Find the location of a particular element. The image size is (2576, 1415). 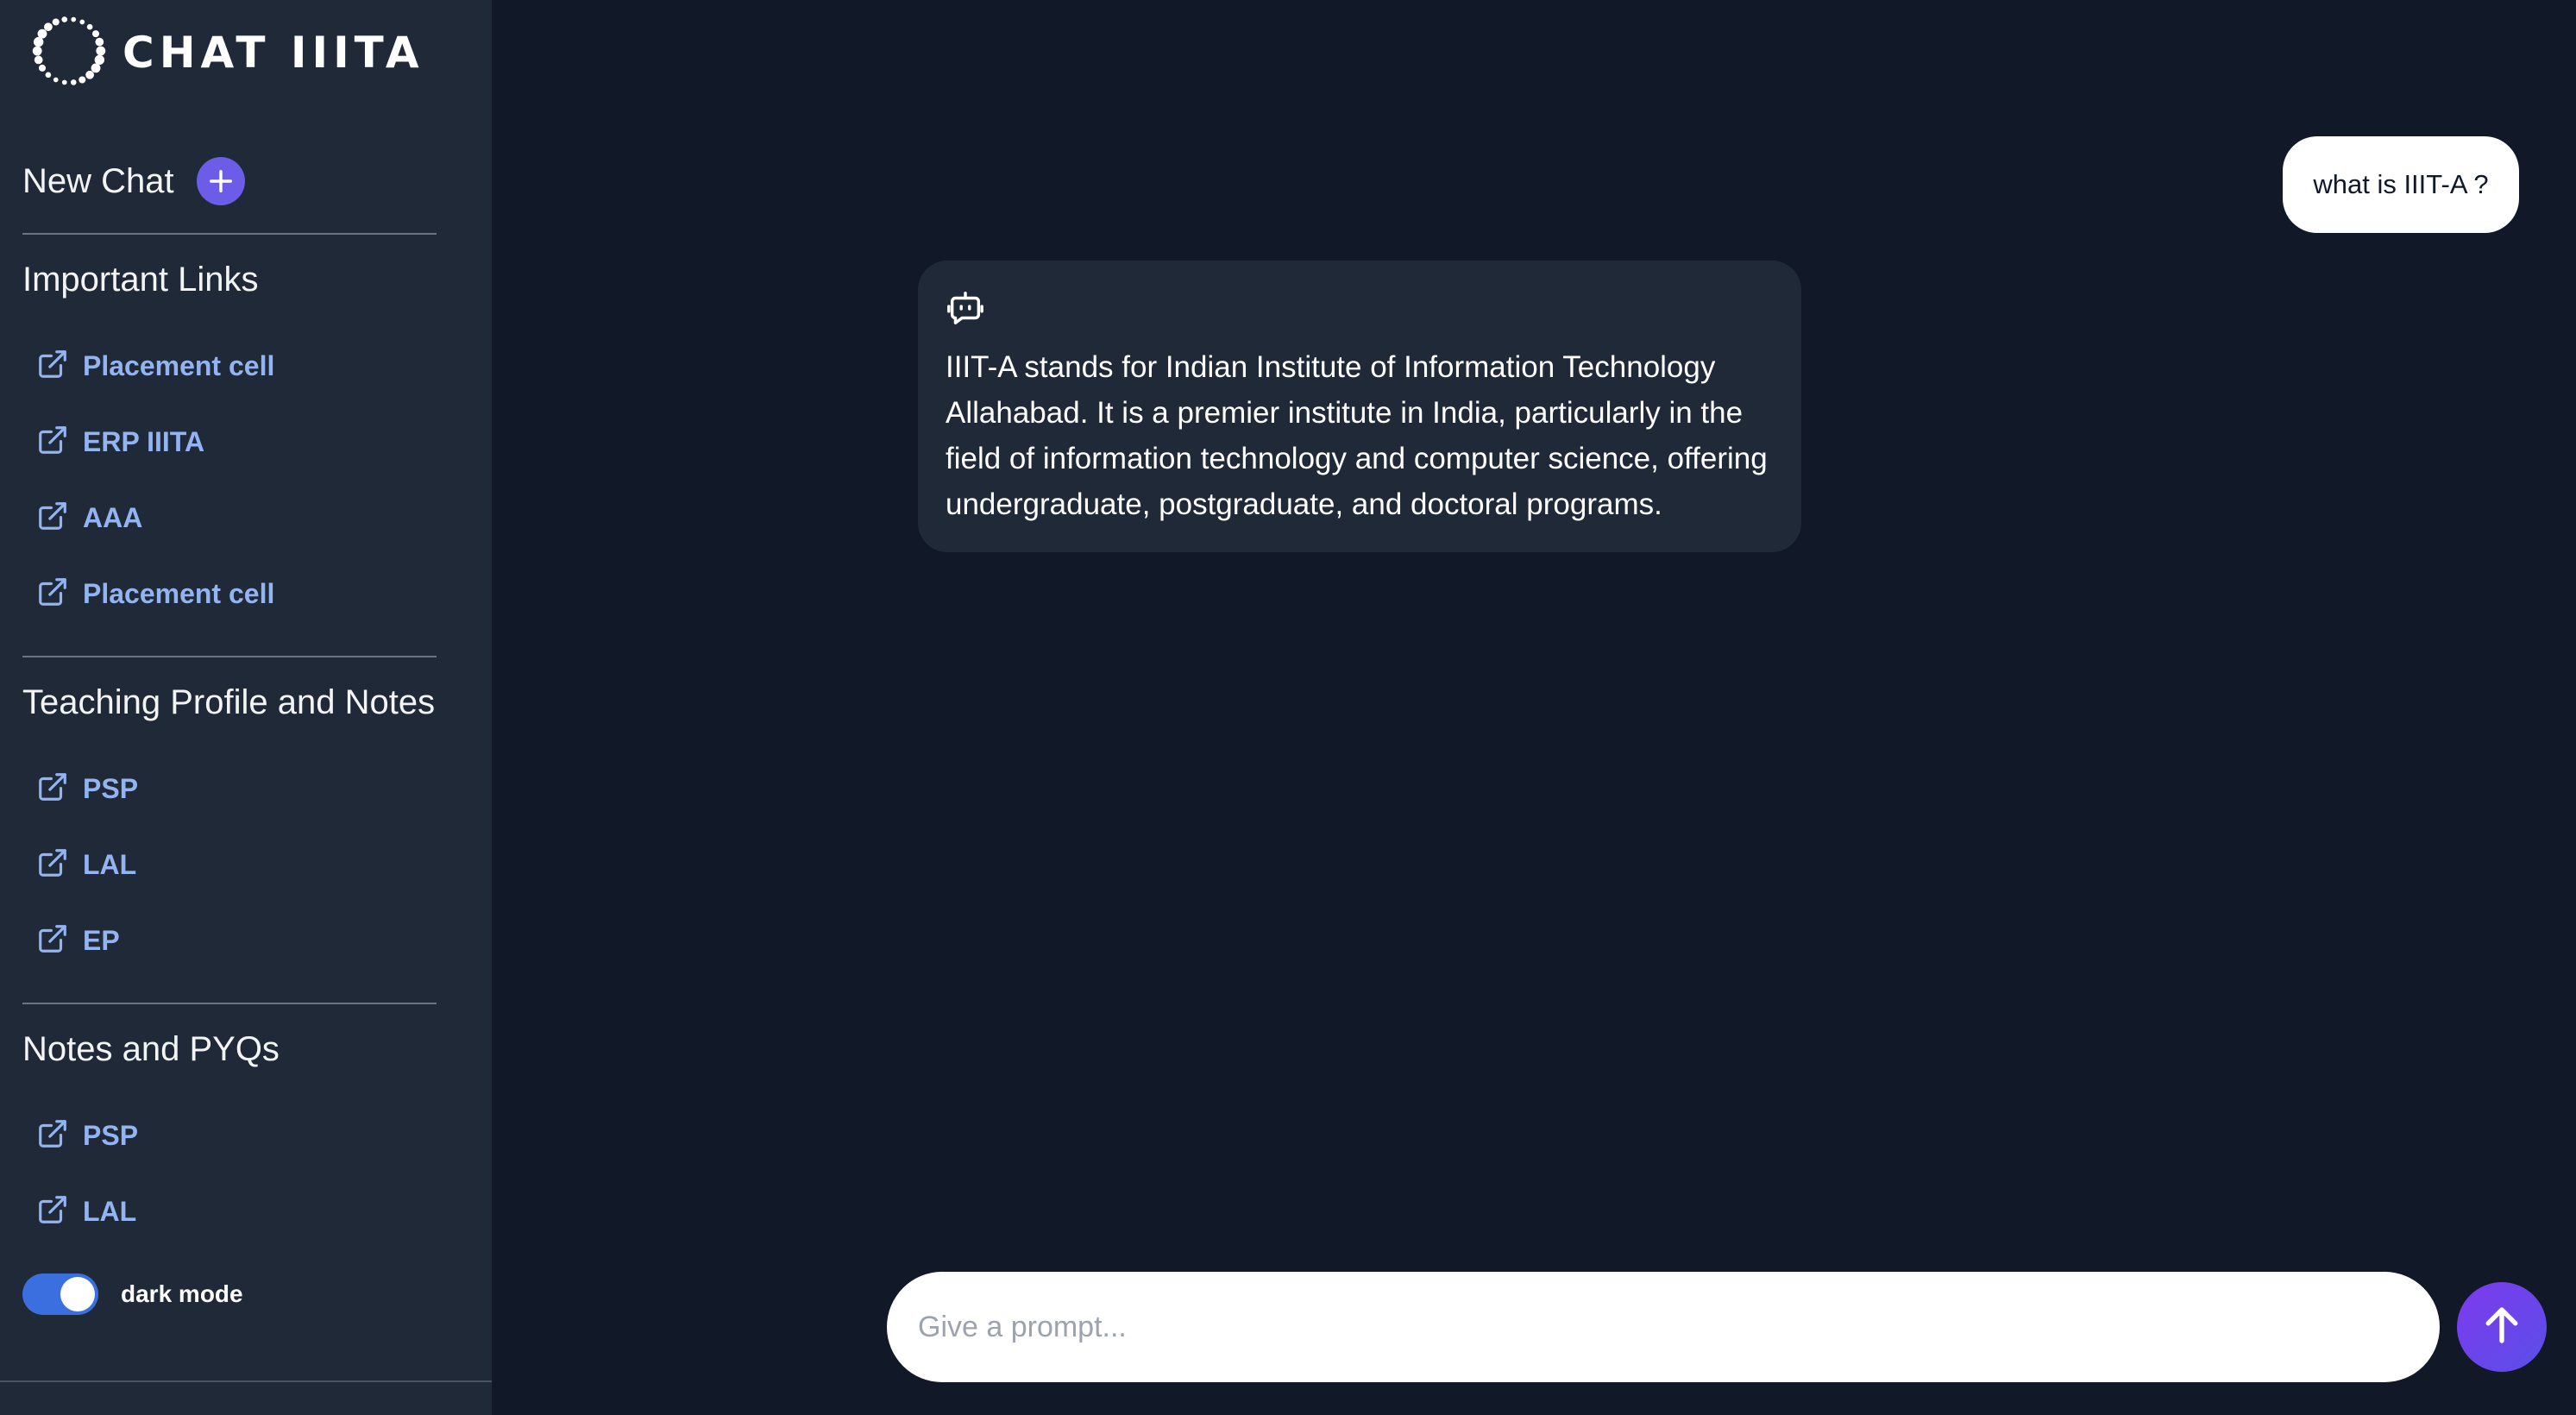

logo: CHAT IIITA is located at coordinates (226, 52).